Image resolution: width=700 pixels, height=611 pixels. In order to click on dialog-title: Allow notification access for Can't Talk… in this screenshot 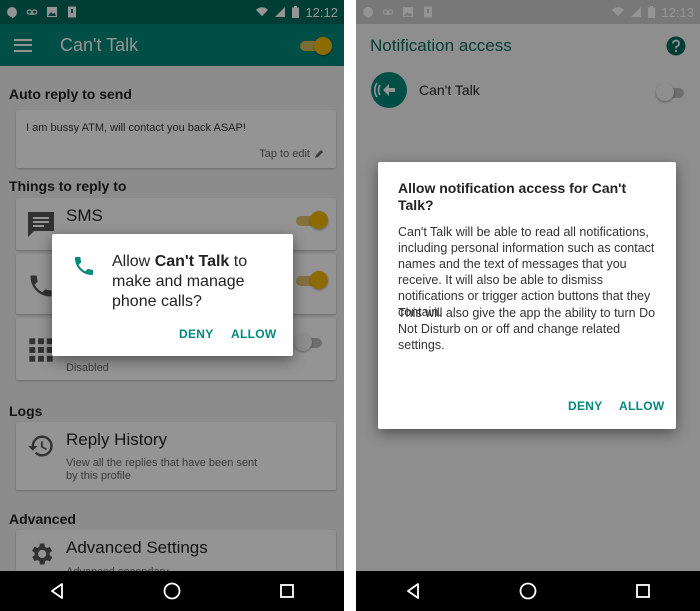, I will do `click(512, 196)`.